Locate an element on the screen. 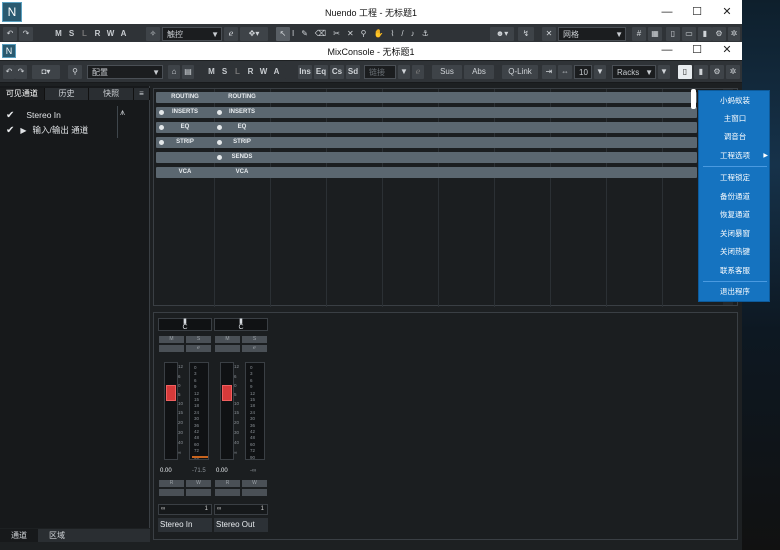 This screenshot has width=780, height=550. mix-camera-icon: ◘▾ is located at coordinates (46, 72).